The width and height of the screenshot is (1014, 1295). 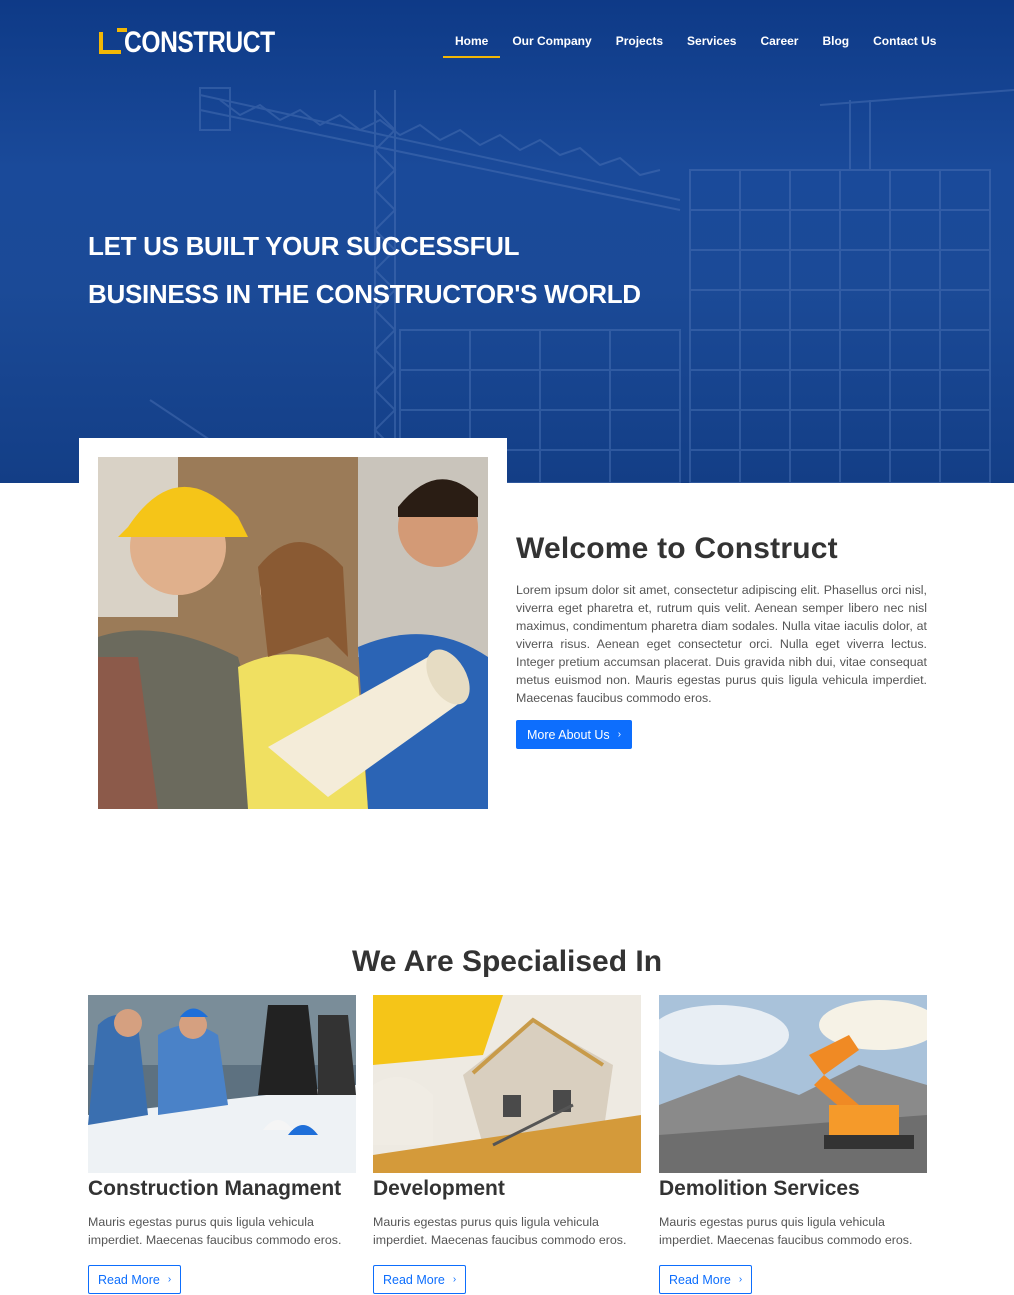 What do you see at coordinates (711, 46) in the screenshot?
I see `nav-services: Services` at bounding box center [711, 46].